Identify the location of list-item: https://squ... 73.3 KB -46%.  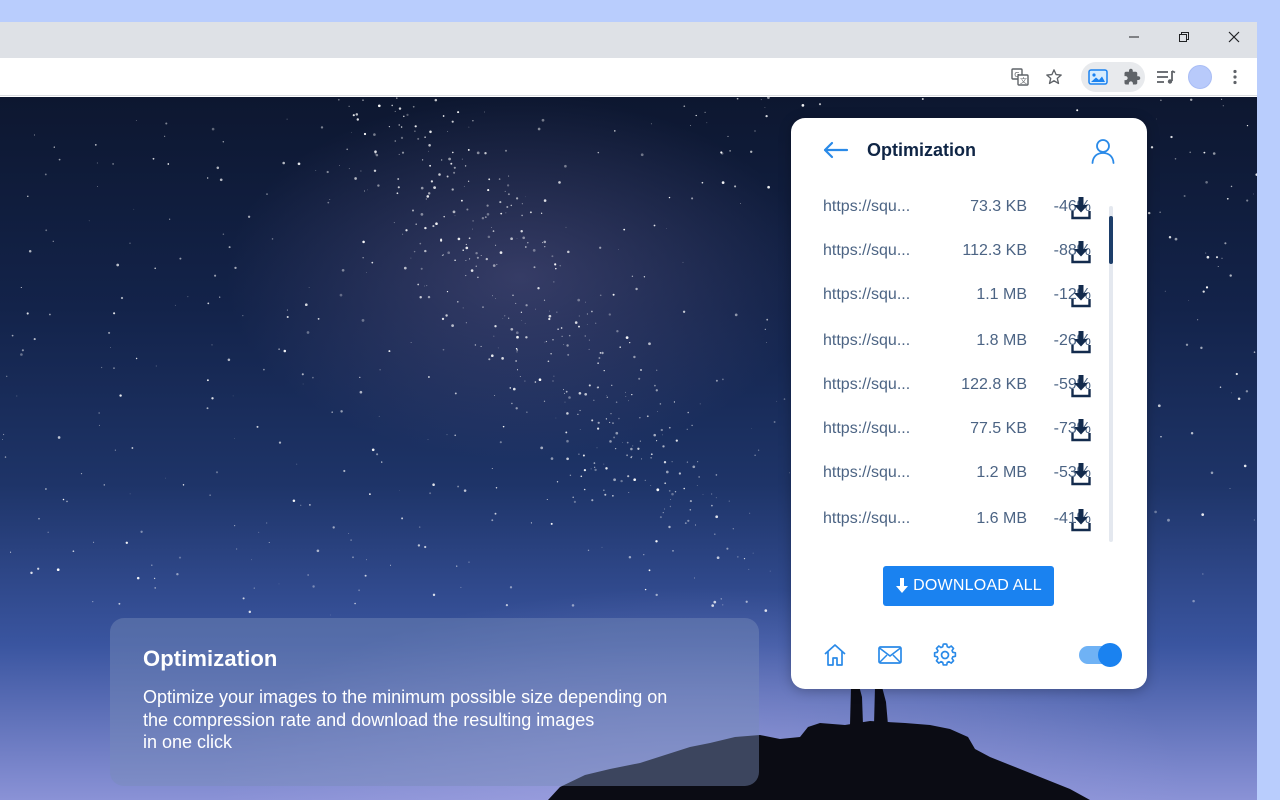
(958, 208).